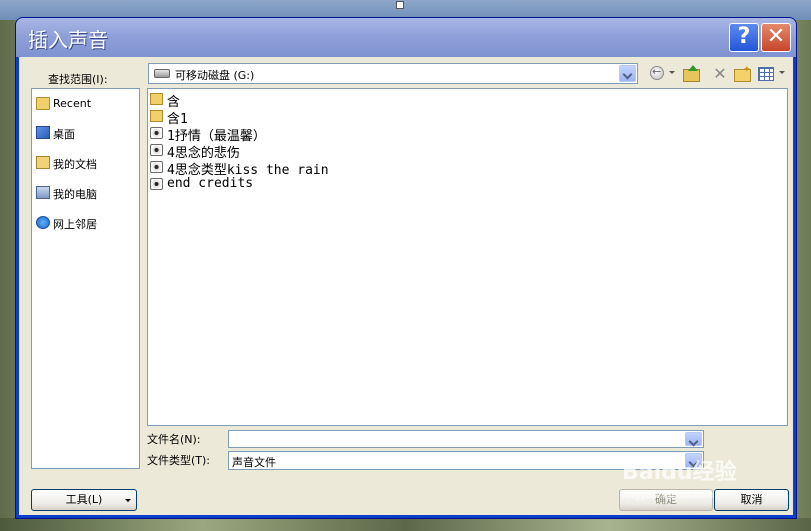 Image resolution: width=811 pixels, height=531 pixels. Describe the element at coordinates (400, 5) in the screenshot. I see `resize-handle` at that location.